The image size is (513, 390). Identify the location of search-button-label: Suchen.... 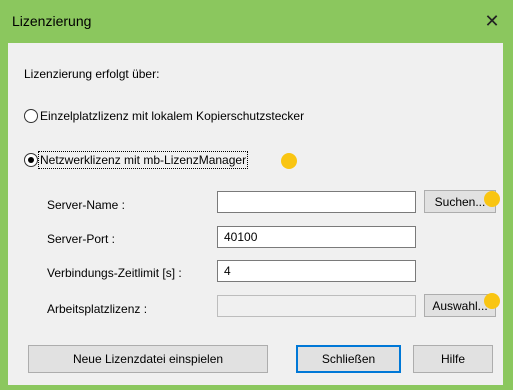
(460, 201).